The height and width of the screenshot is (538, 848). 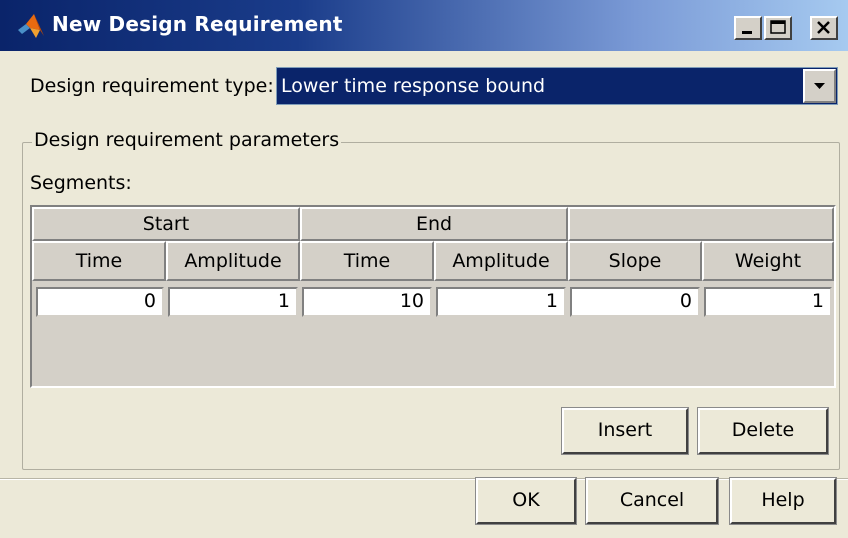 I want to click on cell-weight: 1, so click(x=768, y=302).